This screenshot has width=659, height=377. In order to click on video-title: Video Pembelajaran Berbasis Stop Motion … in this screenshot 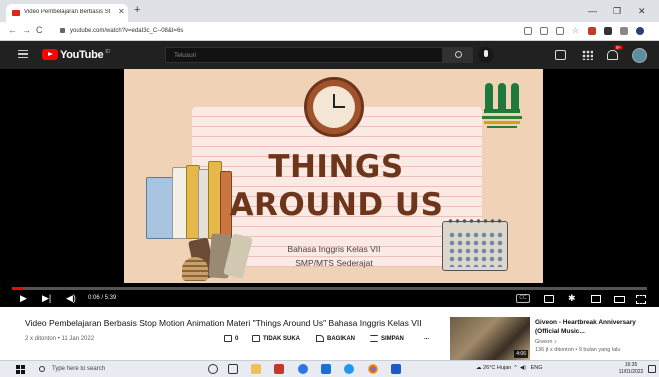, I will do `click(223, 323)`.